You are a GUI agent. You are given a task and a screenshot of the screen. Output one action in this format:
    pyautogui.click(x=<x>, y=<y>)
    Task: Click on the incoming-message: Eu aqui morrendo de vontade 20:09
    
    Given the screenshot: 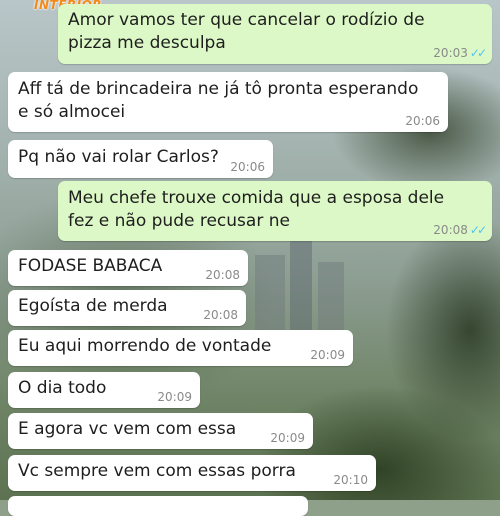 What is the action you would take?
    pyautogui.click(x=180, y=348)
    